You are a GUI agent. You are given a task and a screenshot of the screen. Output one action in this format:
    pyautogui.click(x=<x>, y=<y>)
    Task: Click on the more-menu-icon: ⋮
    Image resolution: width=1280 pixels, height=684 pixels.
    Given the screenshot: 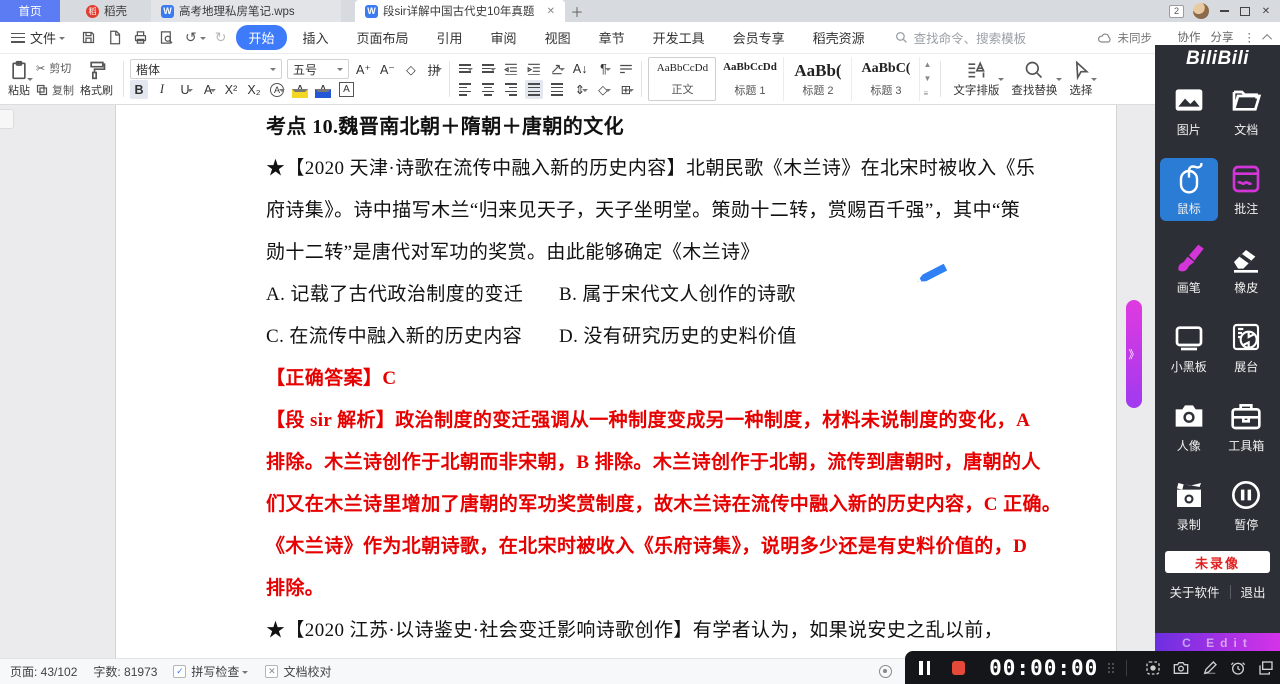 What is the action you would take?
    pyautogui.click(x=1250, y=37)
    